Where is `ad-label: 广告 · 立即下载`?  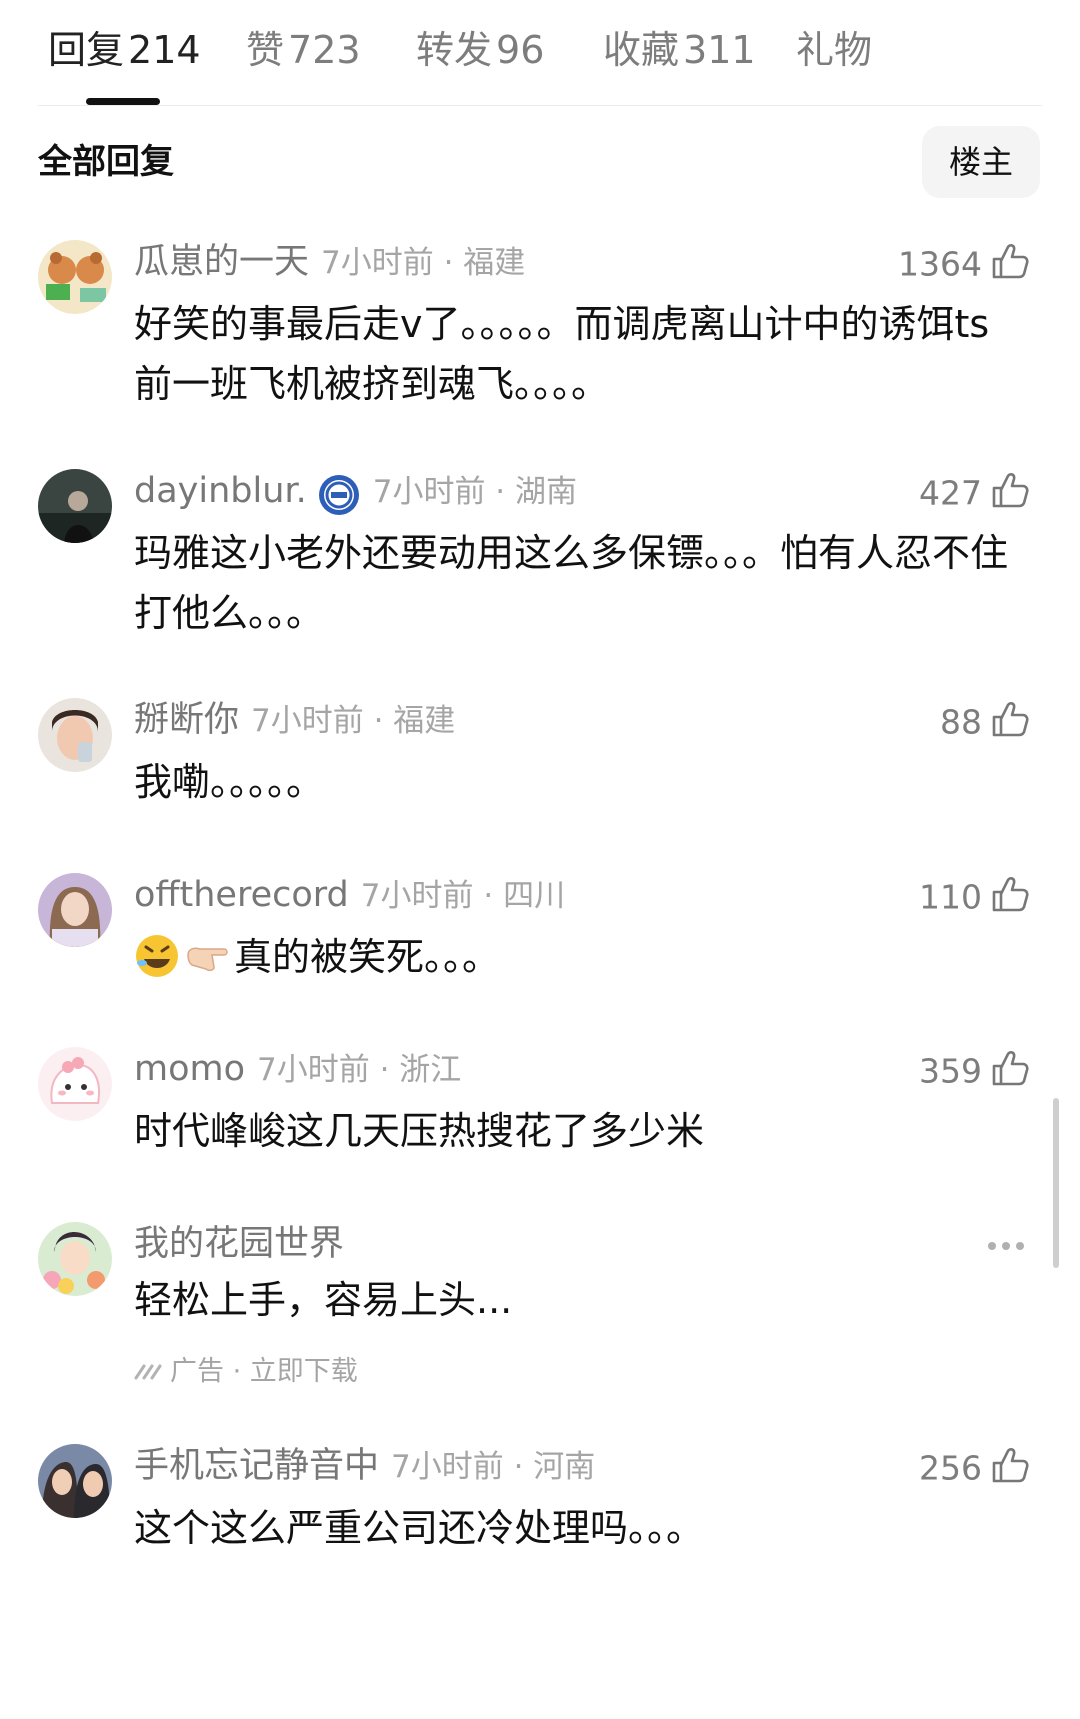
ad-label: 广告 · 立即下载 is located at coordinates (264, 1371).